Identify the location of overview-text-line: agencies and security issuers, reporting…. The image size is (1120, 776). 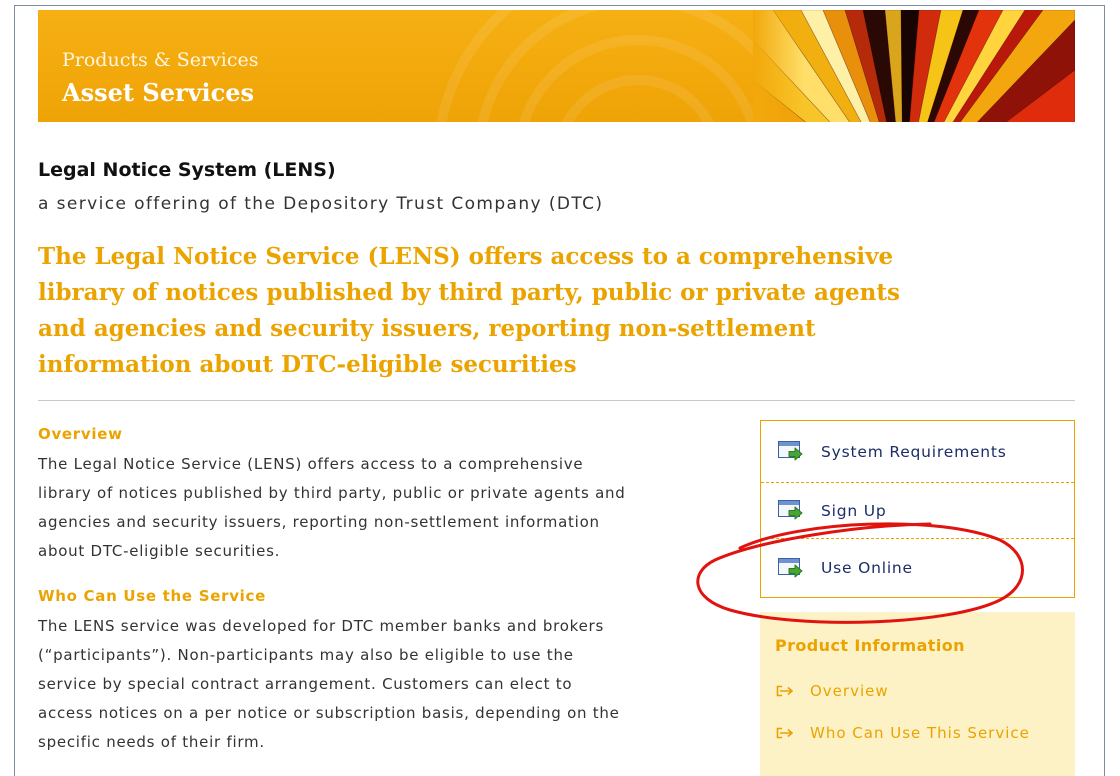
(319, 522).